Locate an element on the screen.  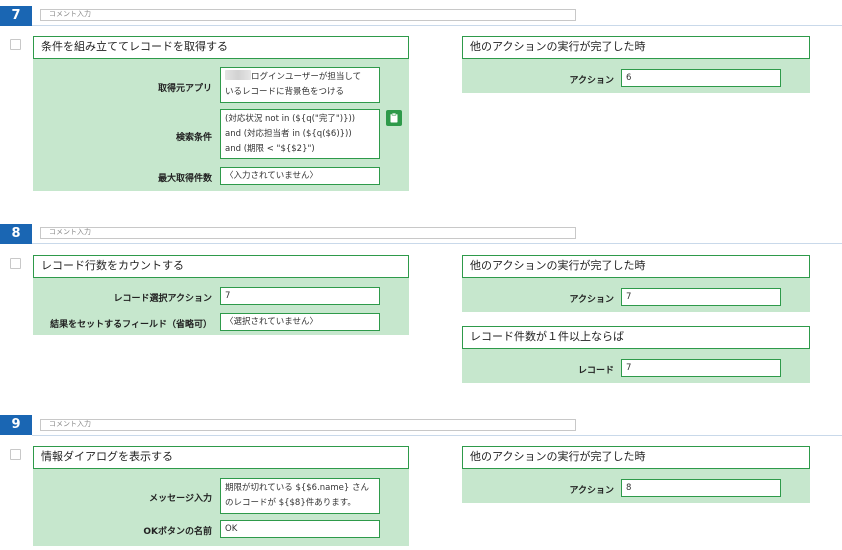
clipboard-icon is located at coordinates (394, 118).